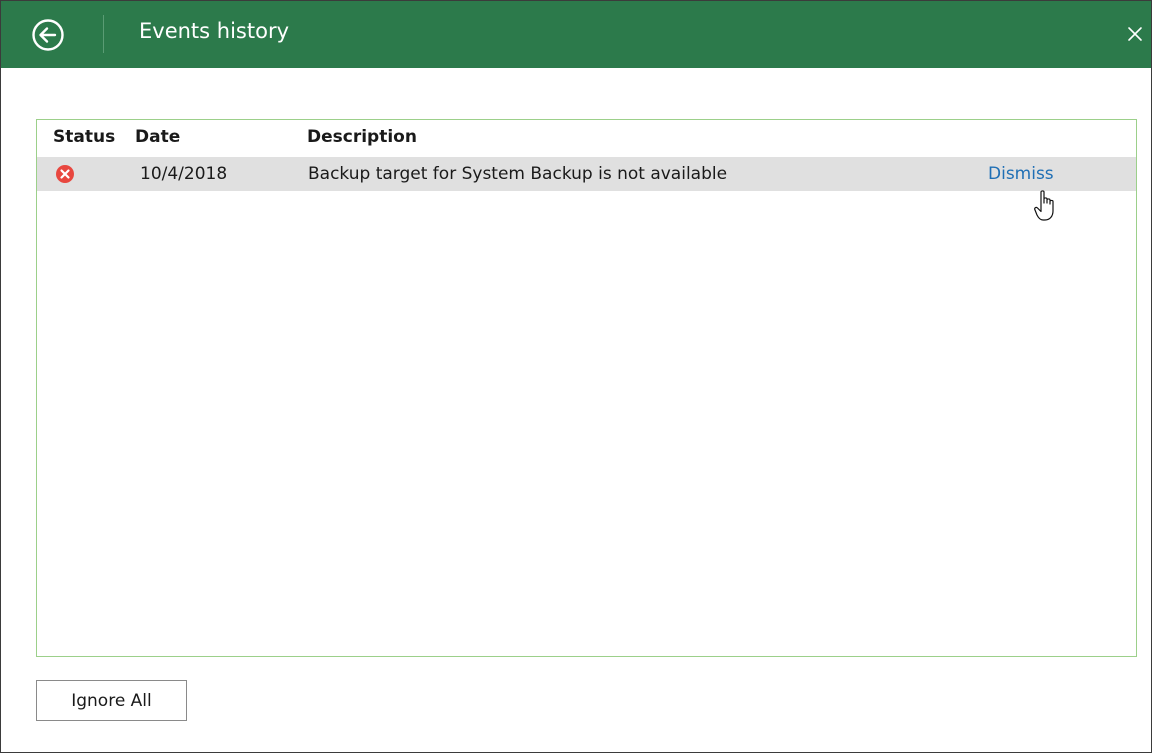 Image resolution: width=1152 pixels, height=753 pixels. I want to click on column-header-description: Description, so click(362, 137).